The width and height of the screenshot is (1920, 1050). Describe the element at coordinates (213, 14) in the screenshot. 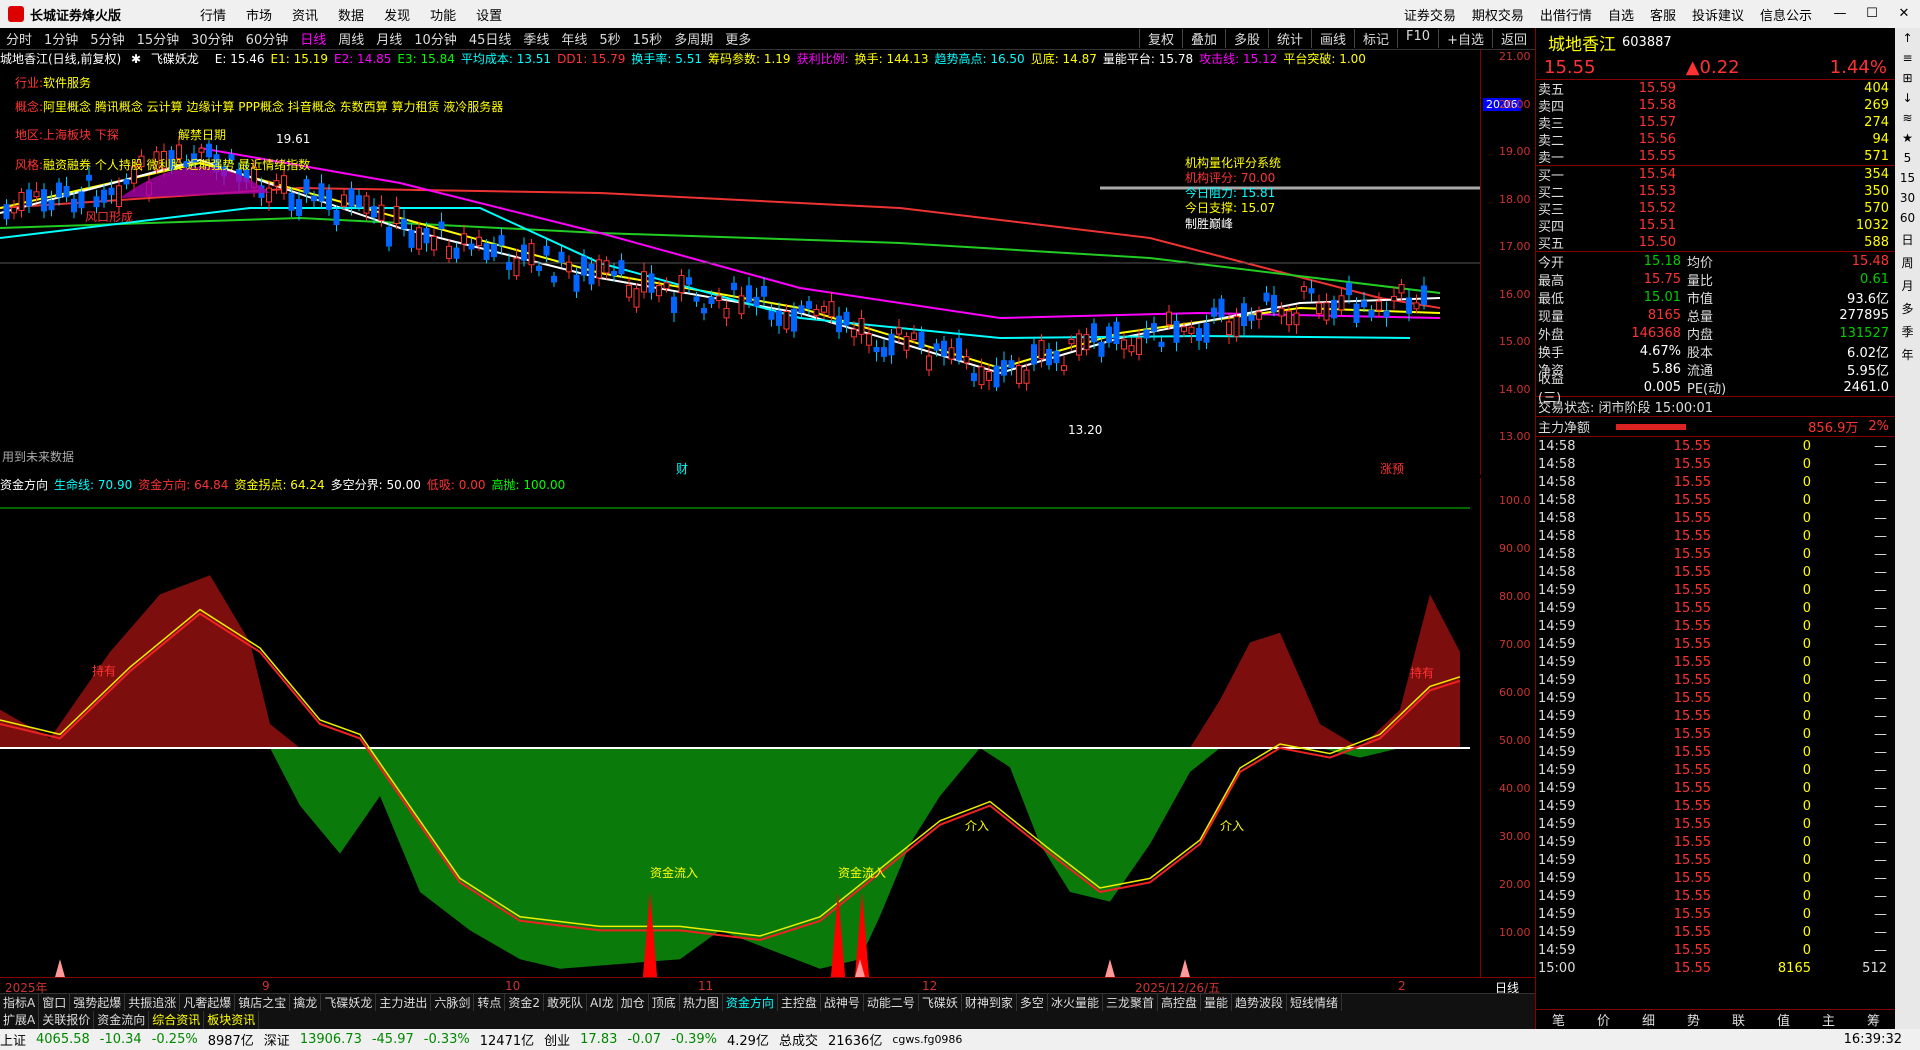

I see `menu-item-0: 行情` at that location.